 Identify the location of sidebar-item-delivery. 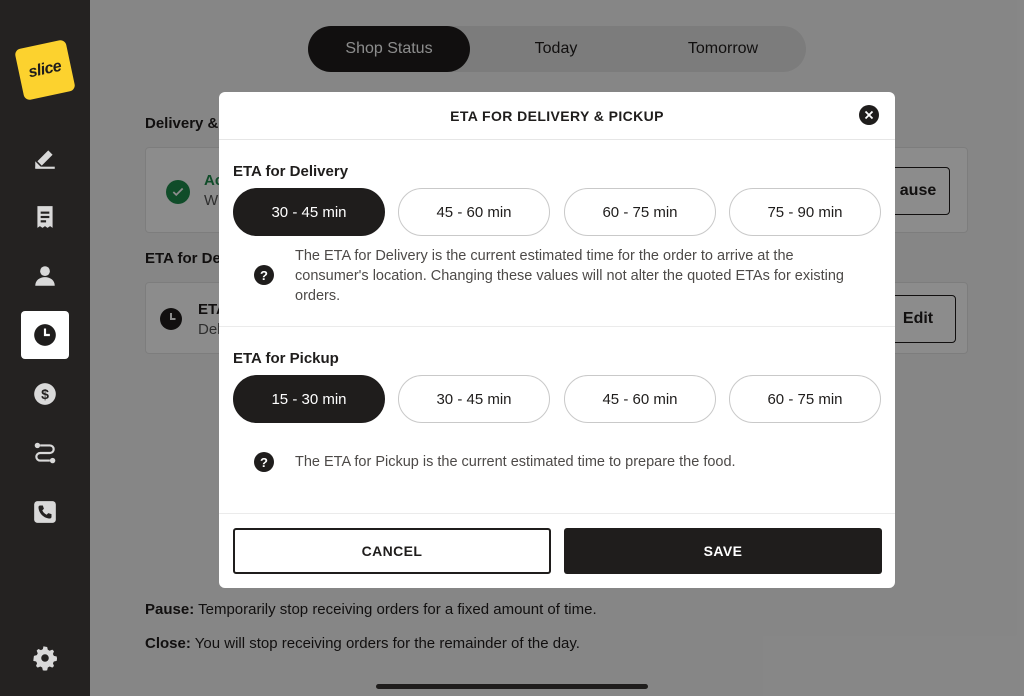
(45, 453).